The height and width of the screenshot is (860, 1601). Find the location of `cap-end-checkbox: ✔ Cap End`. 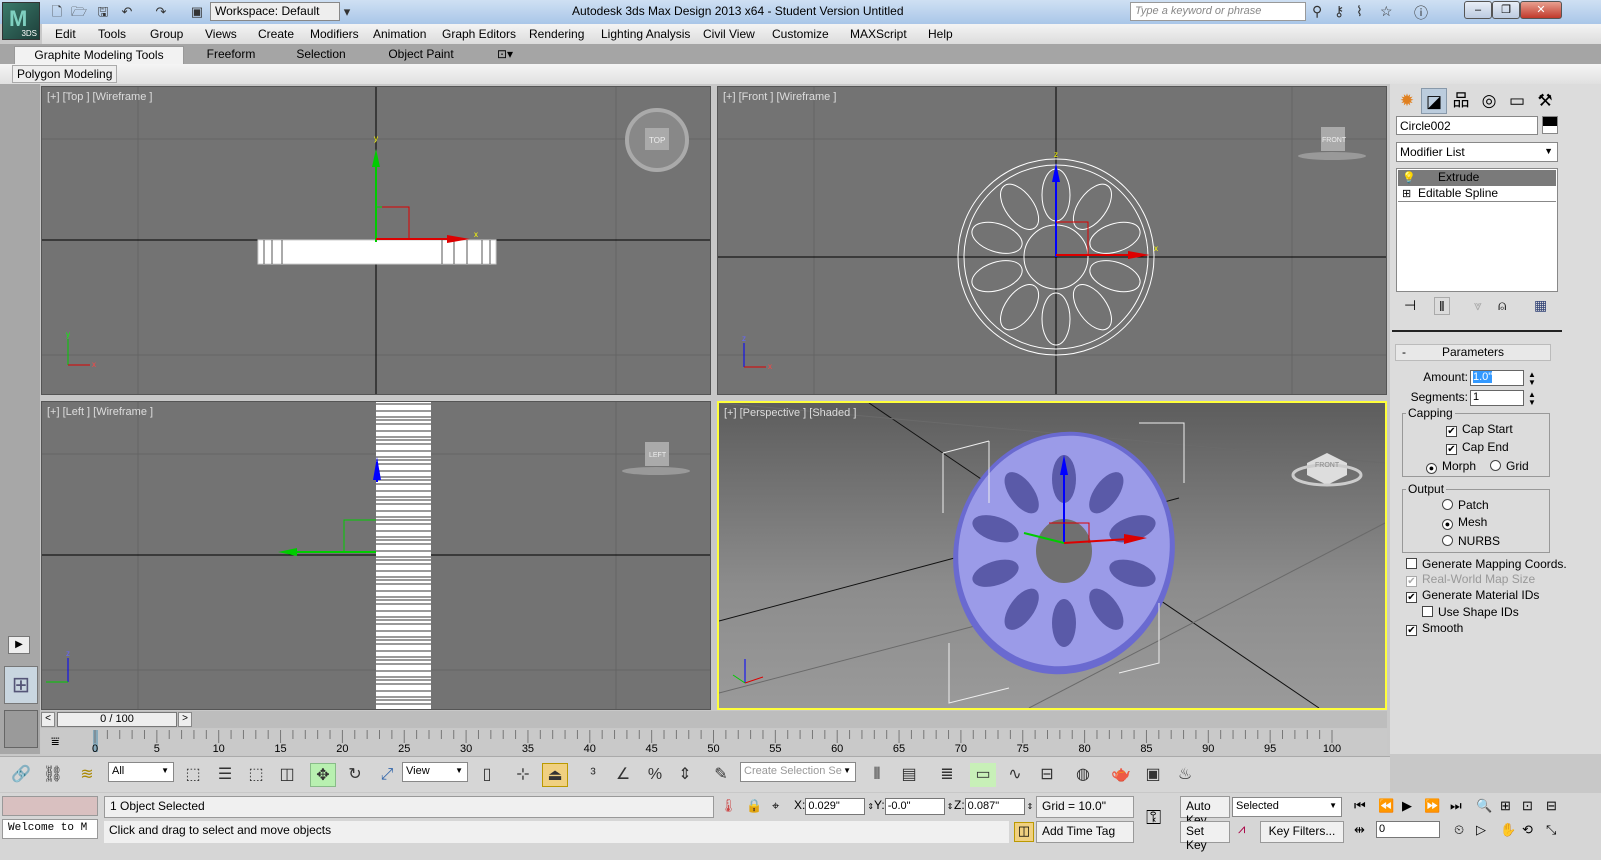

cap-end-checkbox: ✔ Cap End is located at coordinates (1477, 447).